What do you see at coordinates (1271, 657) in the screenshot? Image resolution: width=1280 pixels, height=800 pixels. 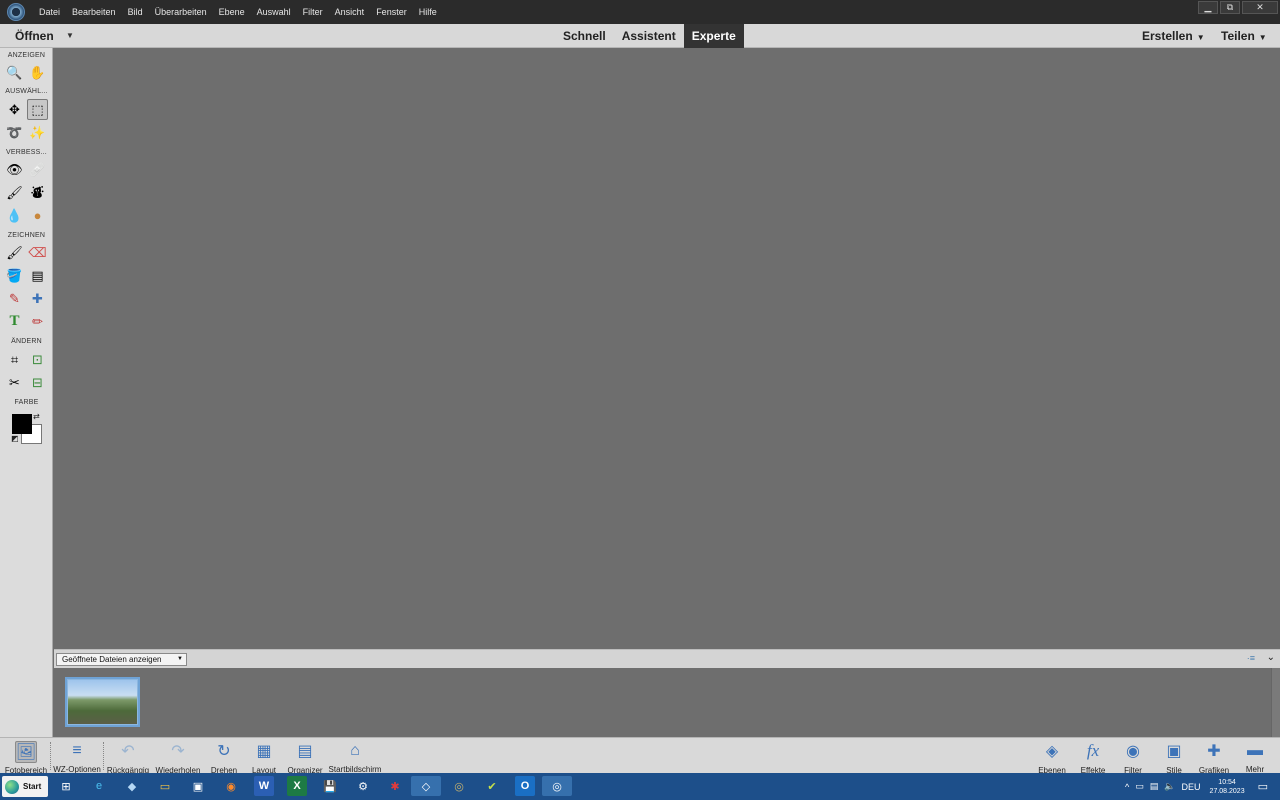 I see `collapse-icon: ⌄` at bounding box center [1271, 657].